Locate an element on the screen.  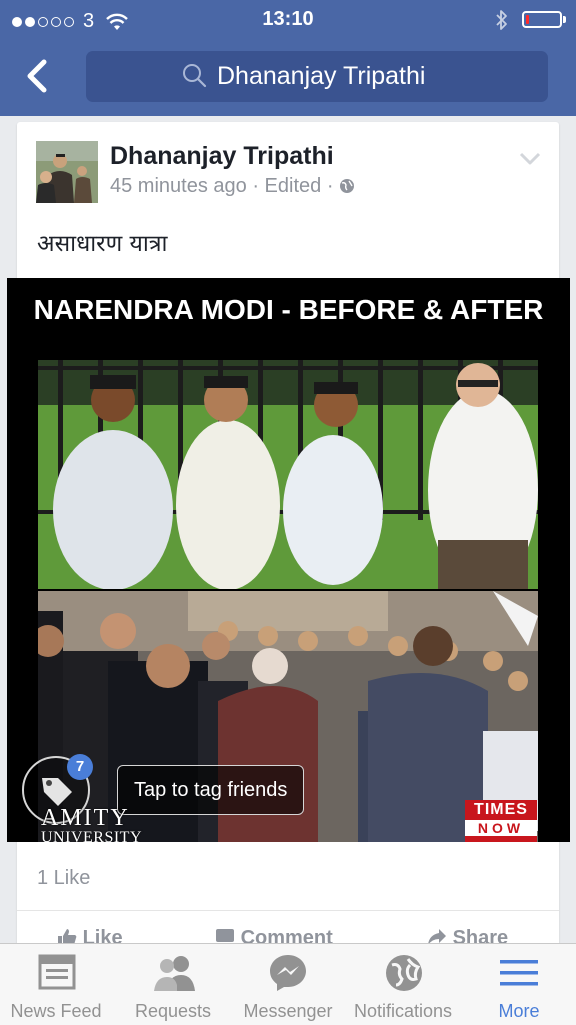
back-button is located at coordinates (38, 76).